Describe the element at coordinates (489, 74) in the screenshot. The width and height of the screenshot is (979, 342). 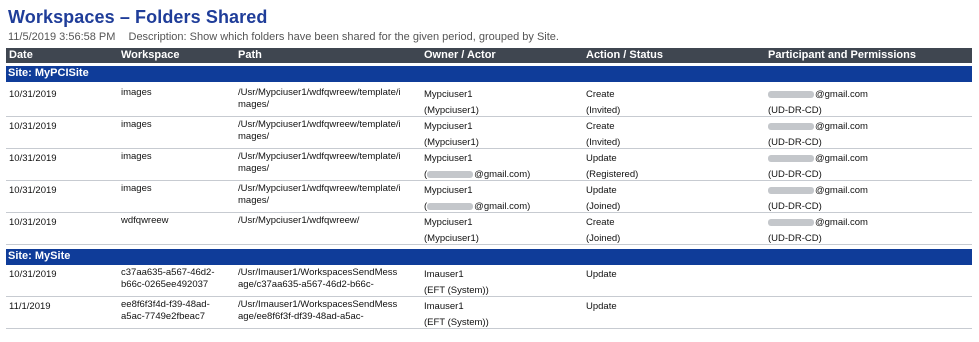
I see `site-group-header: Site: MyPCISite` at that location.